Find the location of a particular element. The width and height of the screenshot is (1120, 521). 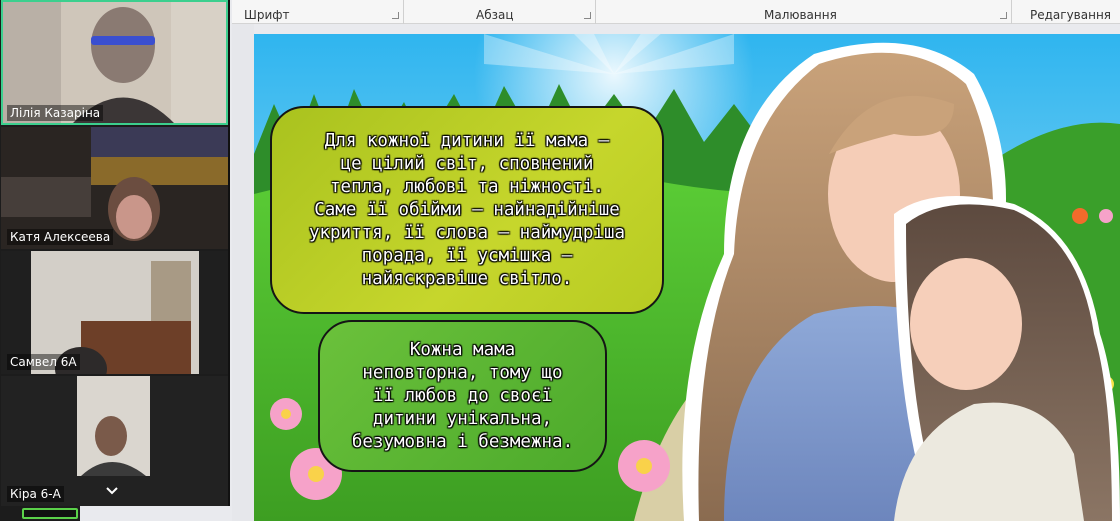

participant-tile: Катя Алексеева is located at coordinates (114, 188).